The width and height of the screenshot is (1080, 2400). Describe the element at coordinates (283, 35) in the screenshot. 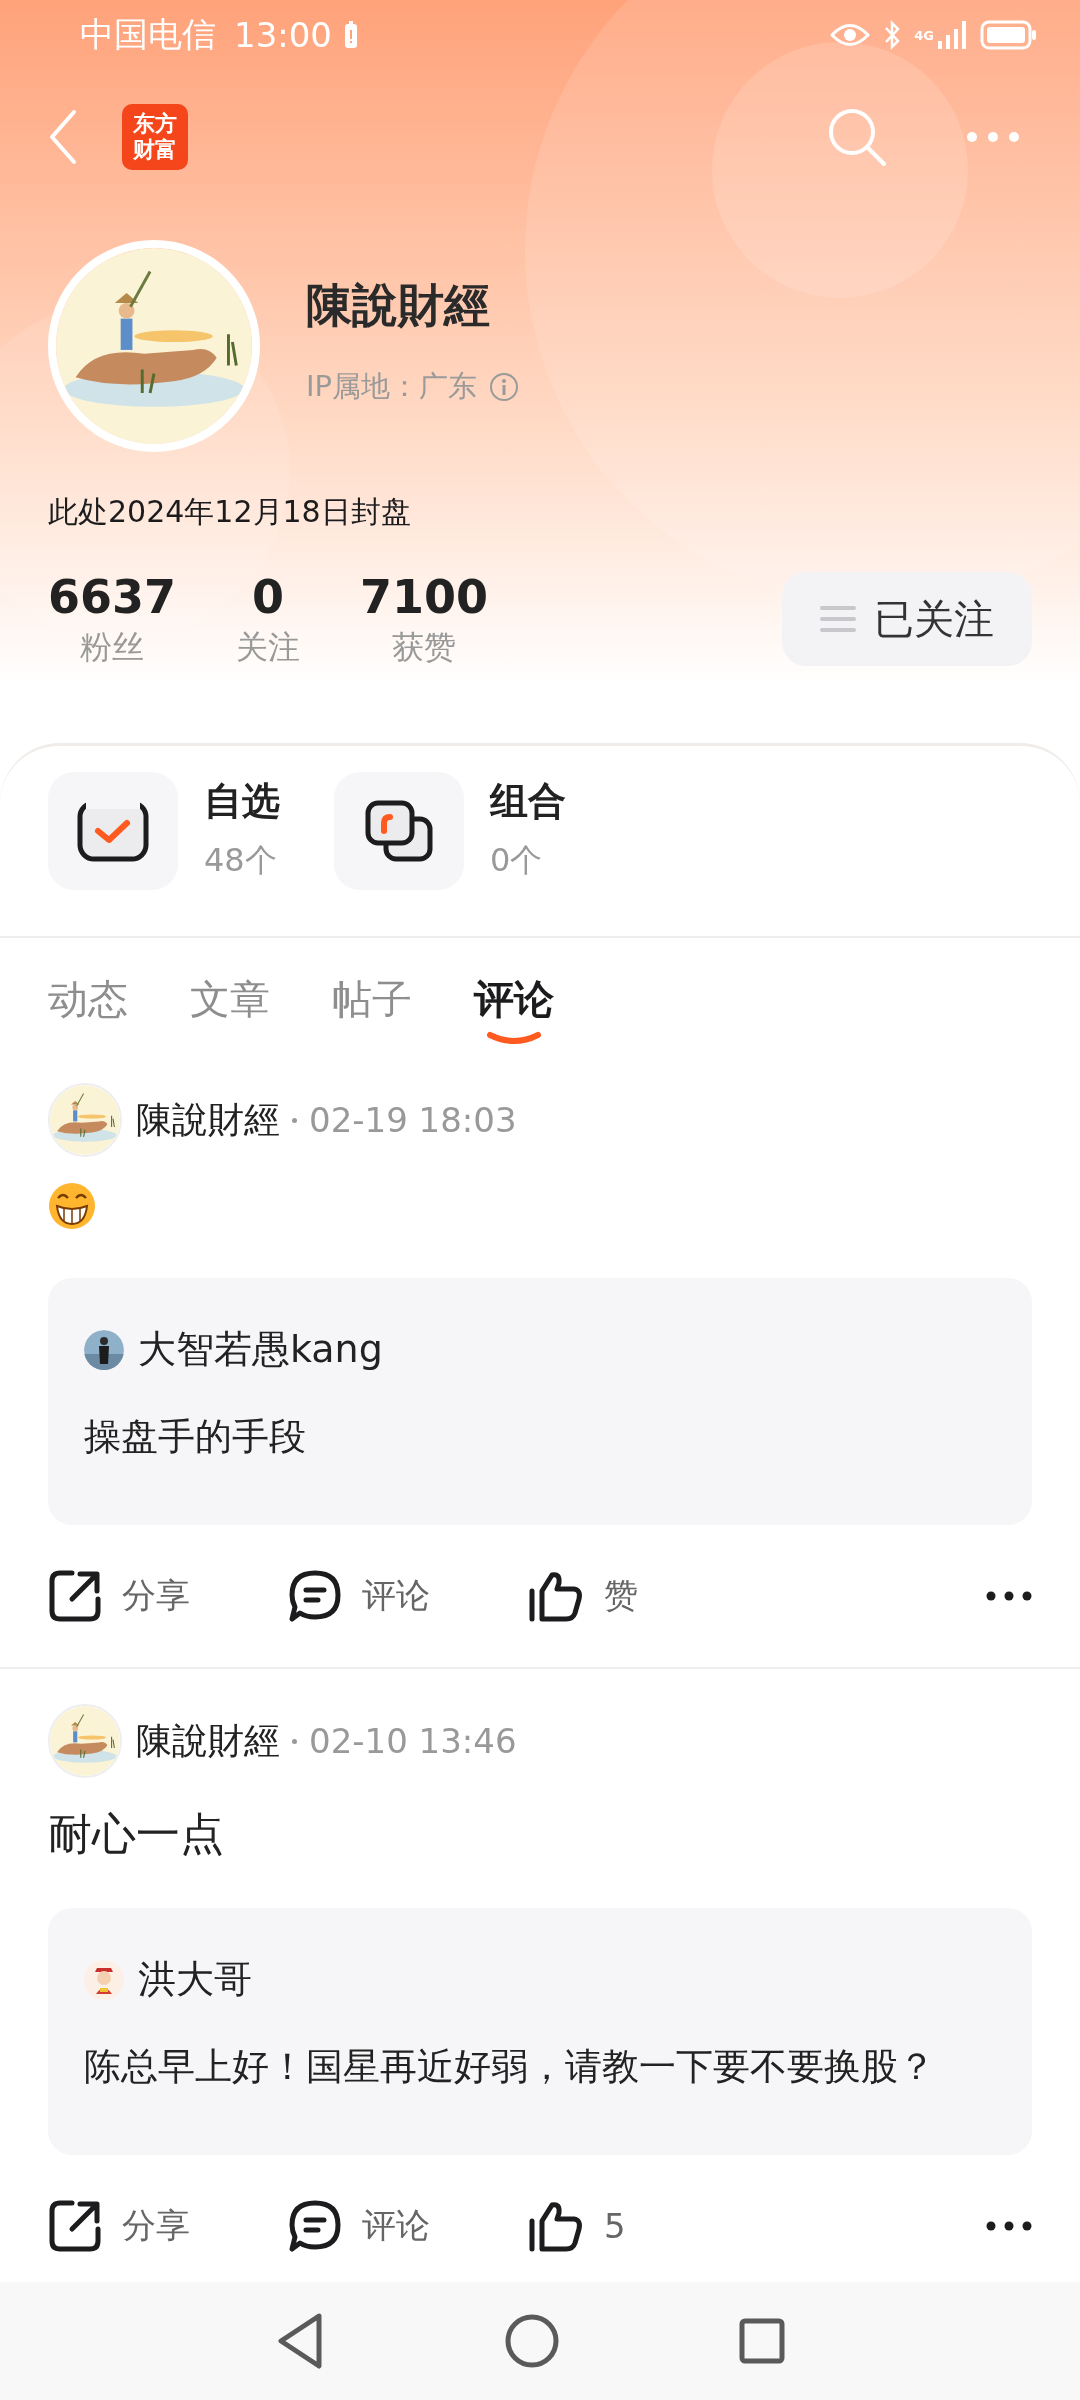

I see `status-time: 13:00` at that location.